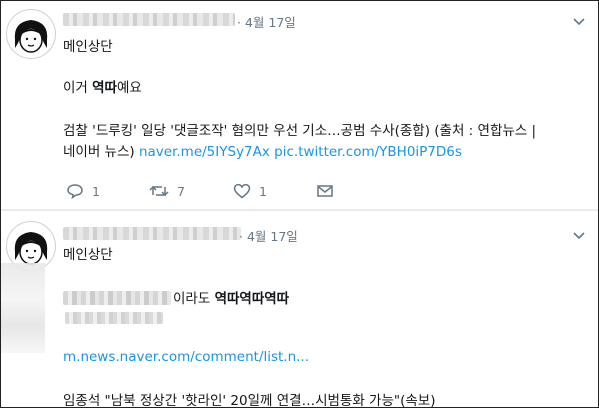  What do you see at coordinates (75, 191) in the screenshot?
I see `reply-icon` at bounding box center [75, 191].